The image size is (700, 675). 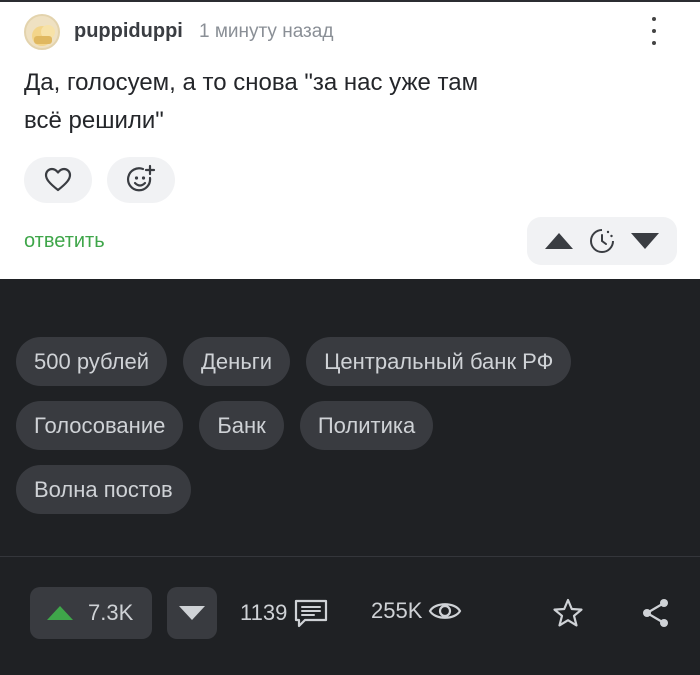 What do you see at coordinates (111, 612) in the screenshot?
I see `post-rating: 7.3K` at bounding box center [111, 612].